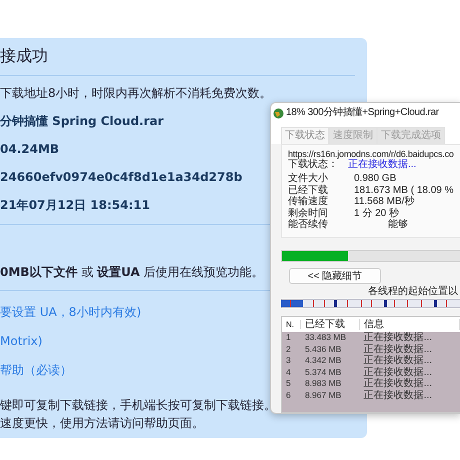  What do you see at coordinates (323, 349) in the screenshot?
I see `table-cell-text: 5.436 MB` at bounding box center [323, 349].